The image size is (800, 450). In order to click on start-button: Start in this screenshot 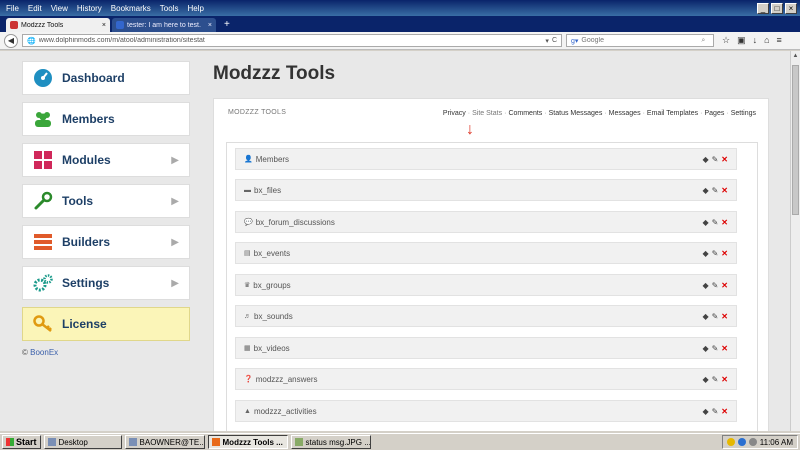, I will do `click(21, 442)`.